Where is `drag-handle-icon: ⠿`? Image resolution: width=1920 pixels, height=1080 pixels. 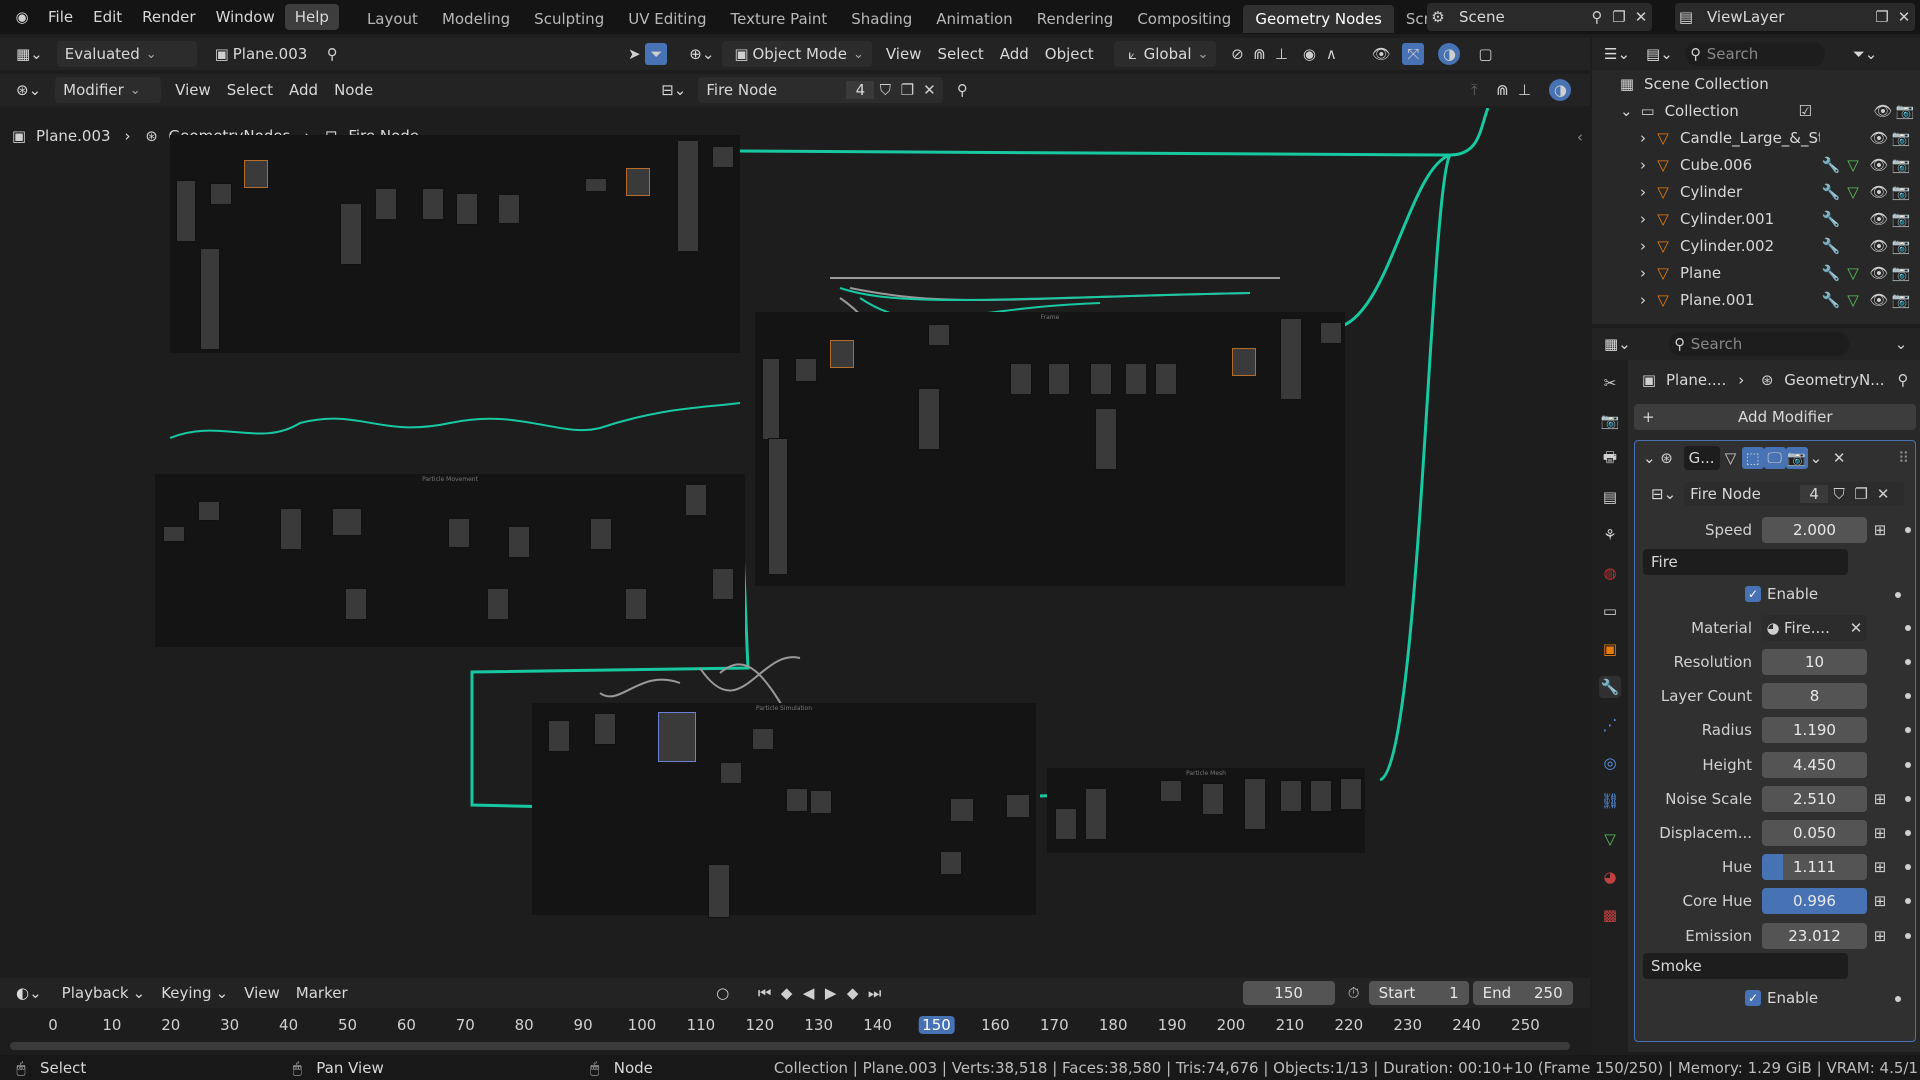
drag-handle-icon: ⠿ is located at coordinates (1903, 458).